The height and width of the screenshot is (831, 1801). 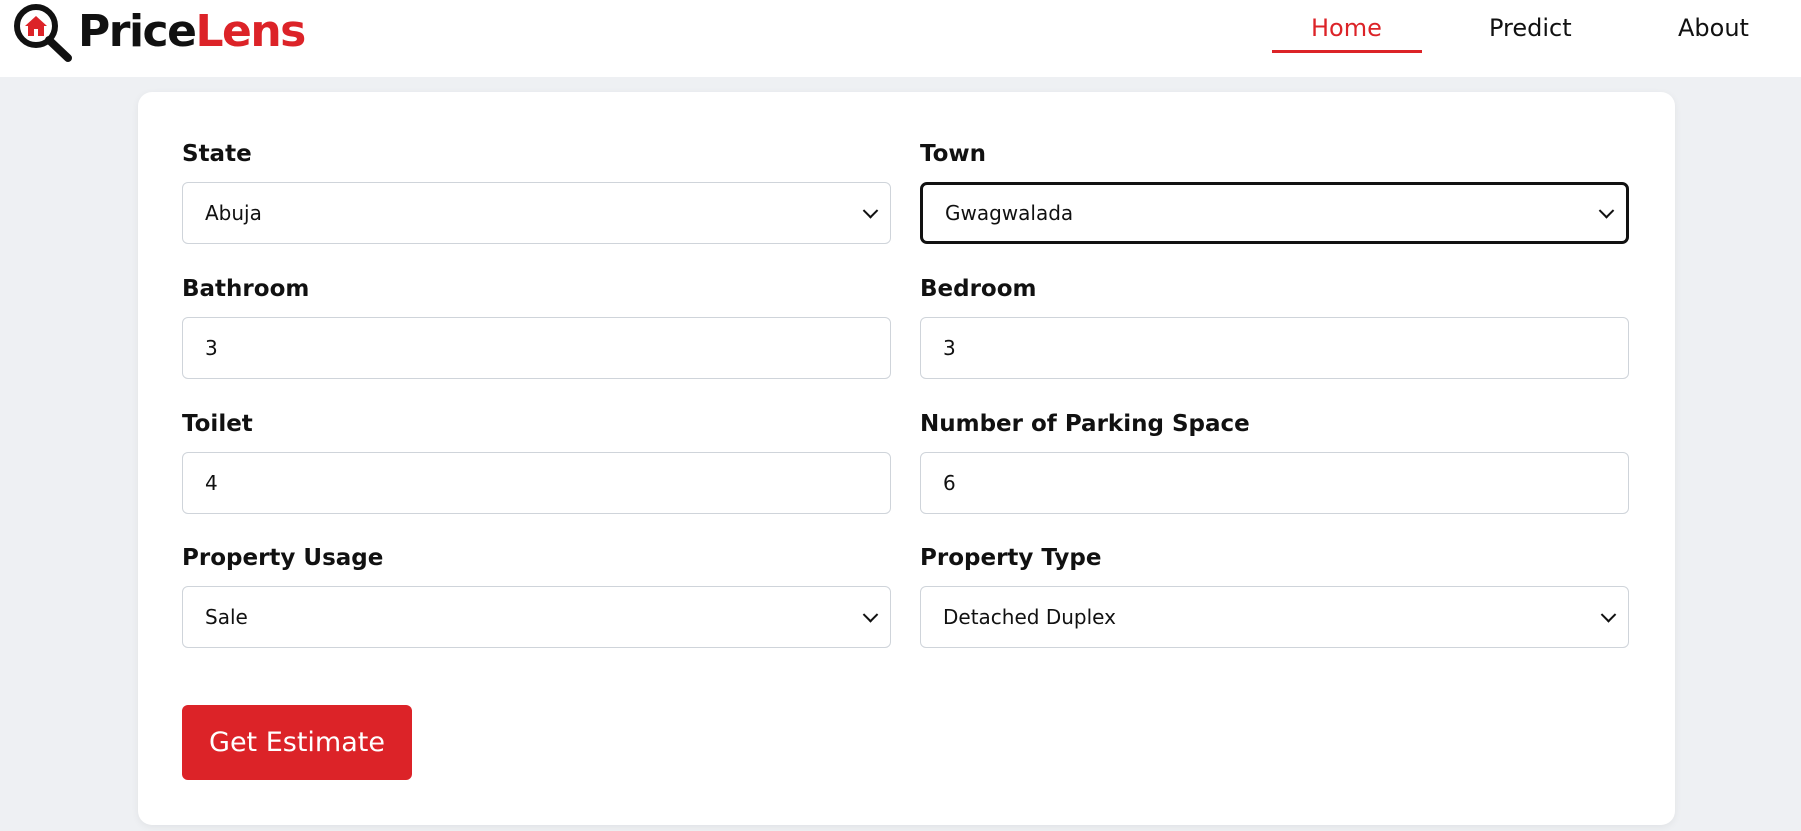 What do you see at coordinates (953, 154) in the screenshot?
I see `town-label: Town` at bounding box center [953, 154].